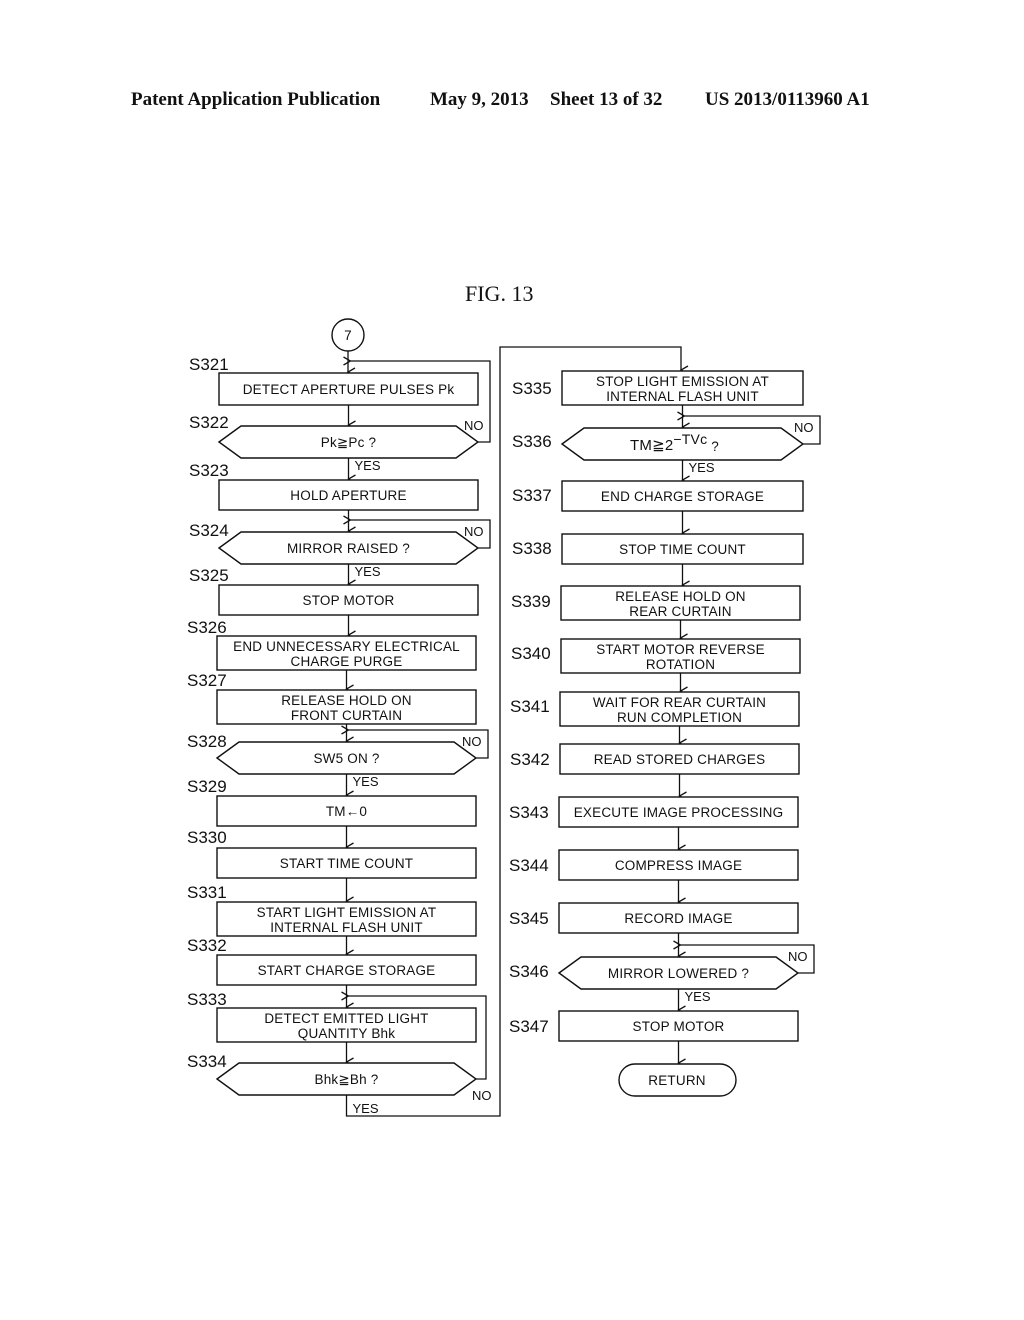  What do you see at coordinates (346, 758) in the screenshot?
I see `step-text: SW5 ON ?` at bounding box center [346, 758].